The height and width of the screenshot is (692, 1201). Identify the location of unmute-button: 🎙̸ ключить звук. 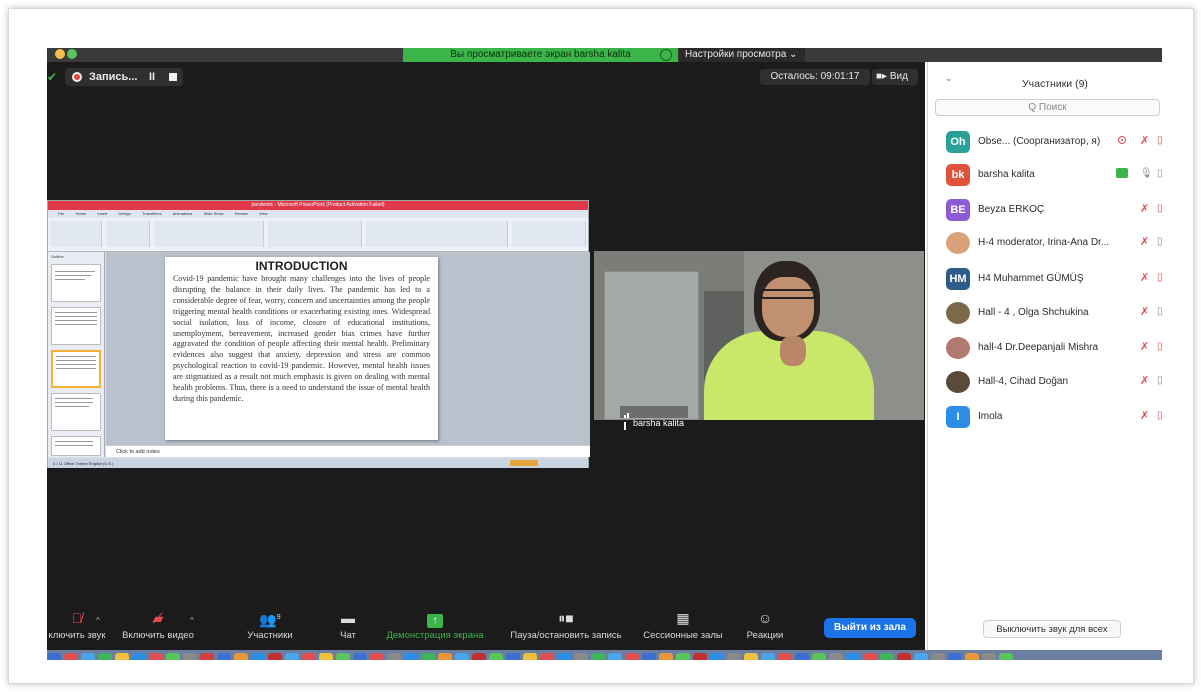
(77, 627).